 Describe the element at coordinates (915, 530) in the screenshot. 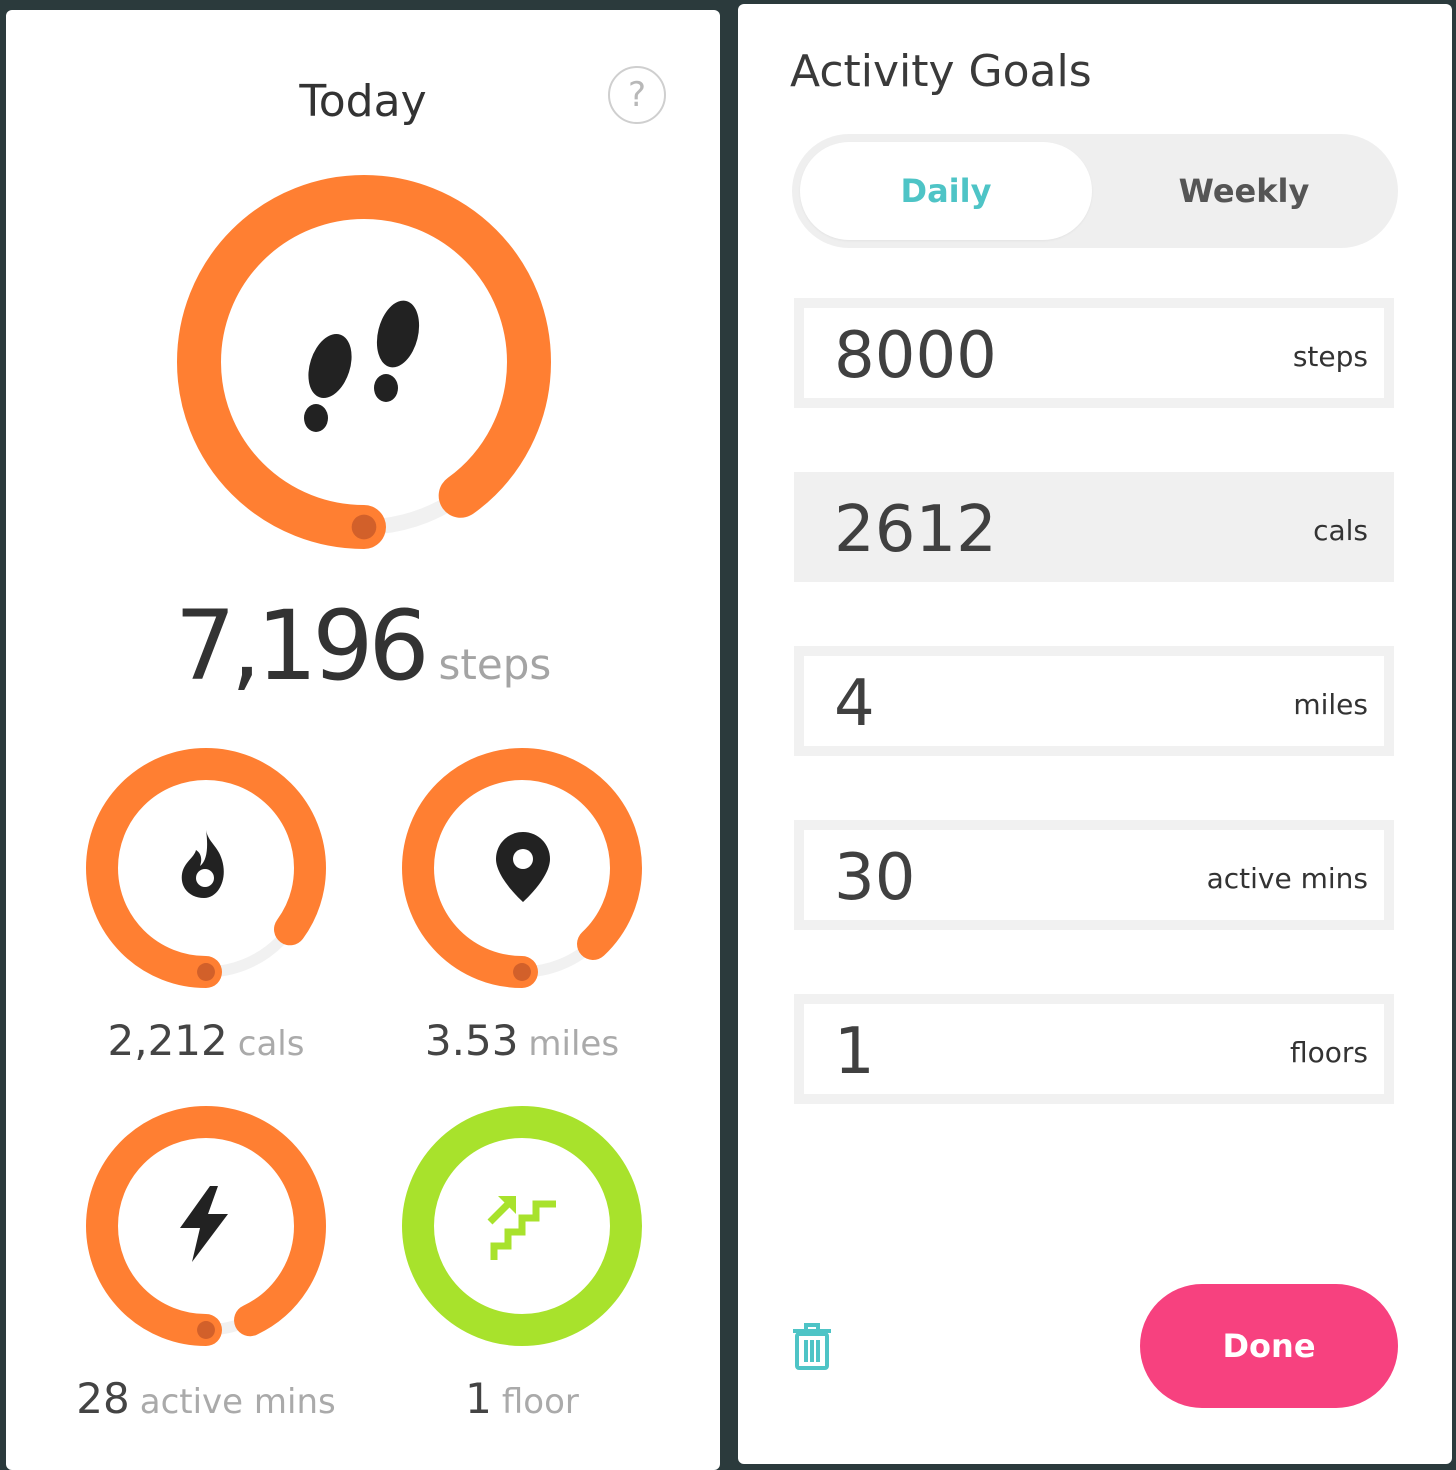

I see `calories-goal-value: 2612` at that location.